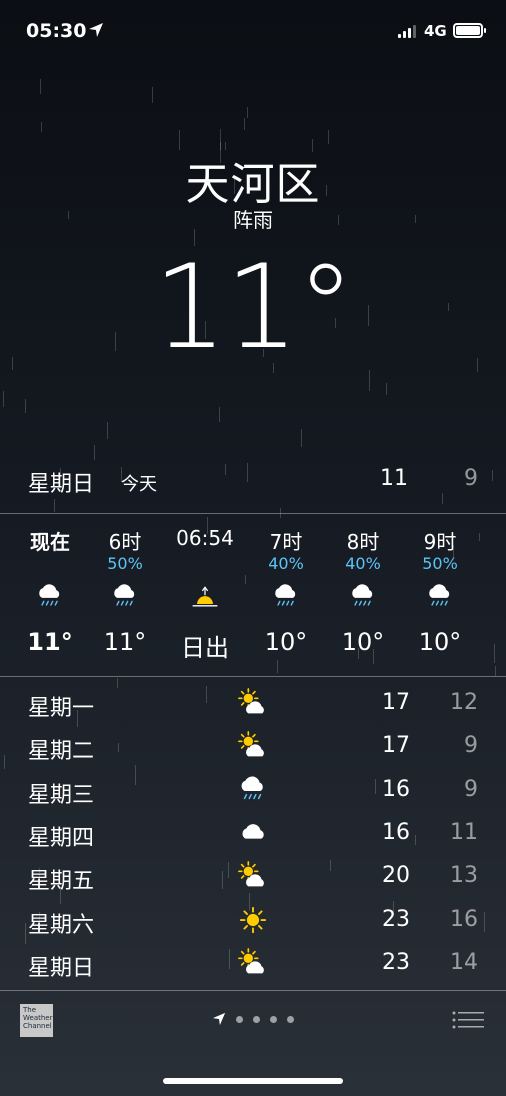 The width and height of the screenshot is (506, 1096). What do you see at coordinates (254, 307) in the screenshot?
I see `current-temperature: 11°` at bounding box center [254, 307].